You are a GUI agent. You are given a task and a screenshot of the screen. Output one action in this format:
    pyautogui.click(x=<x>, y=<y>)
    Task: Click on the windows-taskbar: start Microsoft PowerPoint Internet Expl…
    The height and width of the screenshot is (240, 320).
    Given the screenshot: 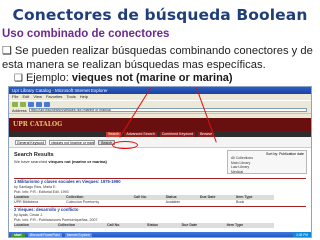 What is the action you would take?
    pyautogui.click(x=160, y=234)
    